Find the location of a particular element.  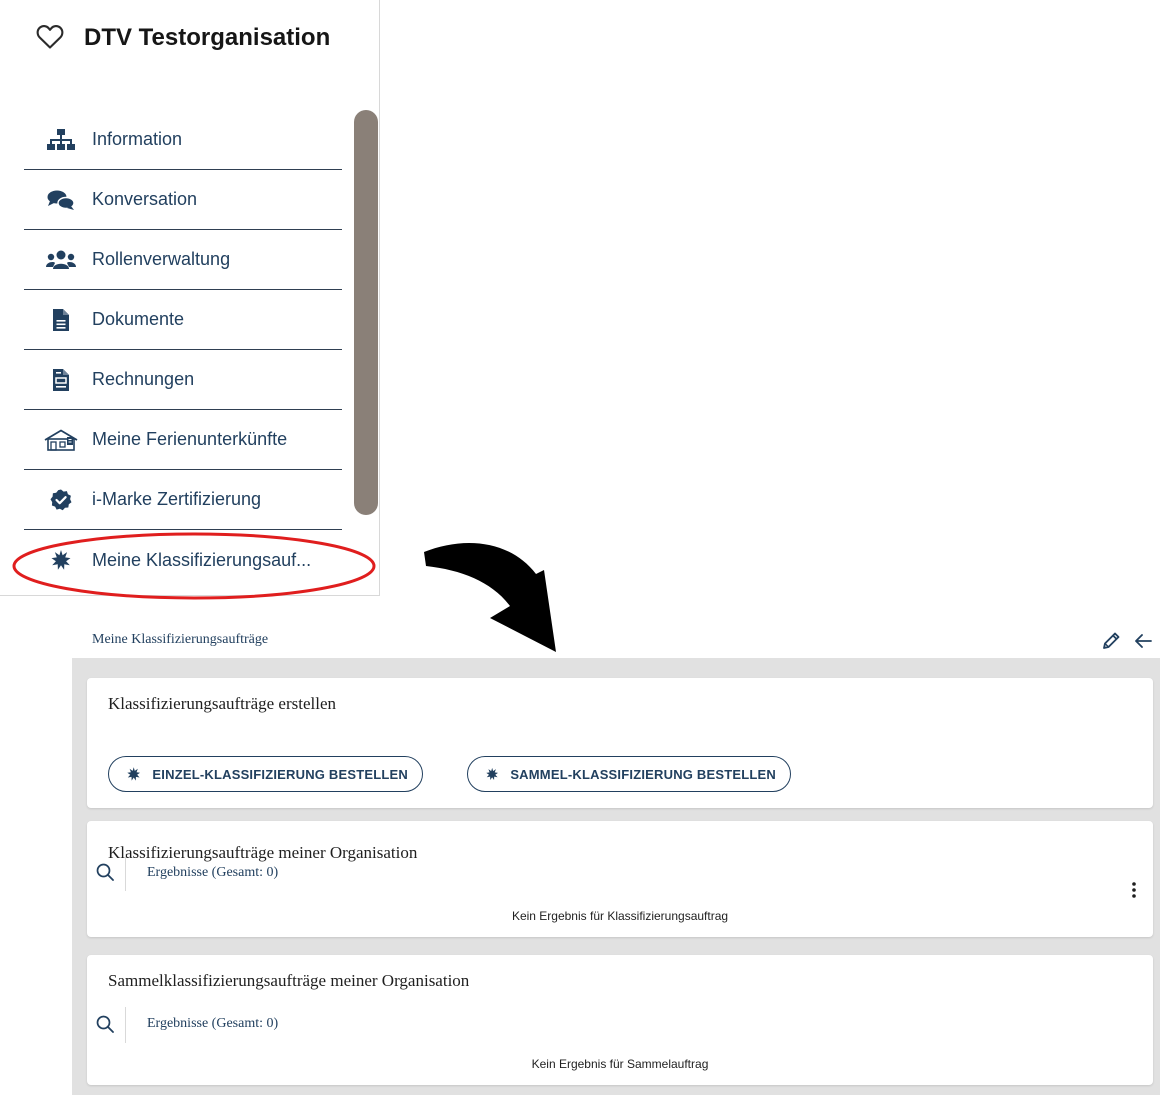

sitemap-icon is located at coordinates (61, 140).